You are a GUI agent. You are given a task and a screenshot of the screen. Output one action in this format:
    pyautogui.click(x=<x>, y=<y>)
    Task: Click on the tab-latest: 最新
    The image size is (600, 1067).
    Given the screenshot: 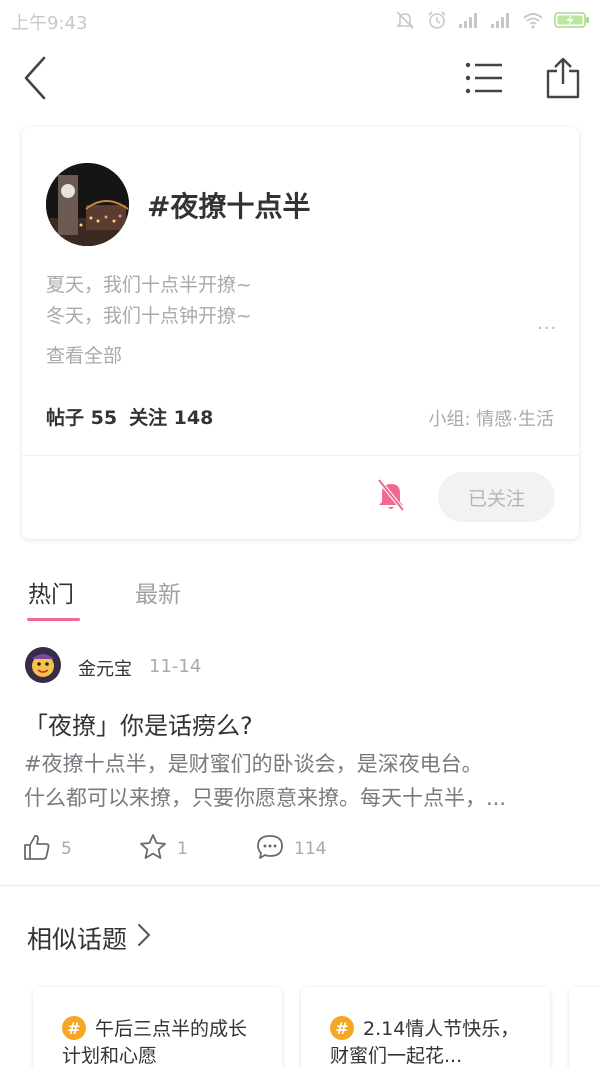 What is the action you would take?
    pyautogui.click(x=158, y=592)
    